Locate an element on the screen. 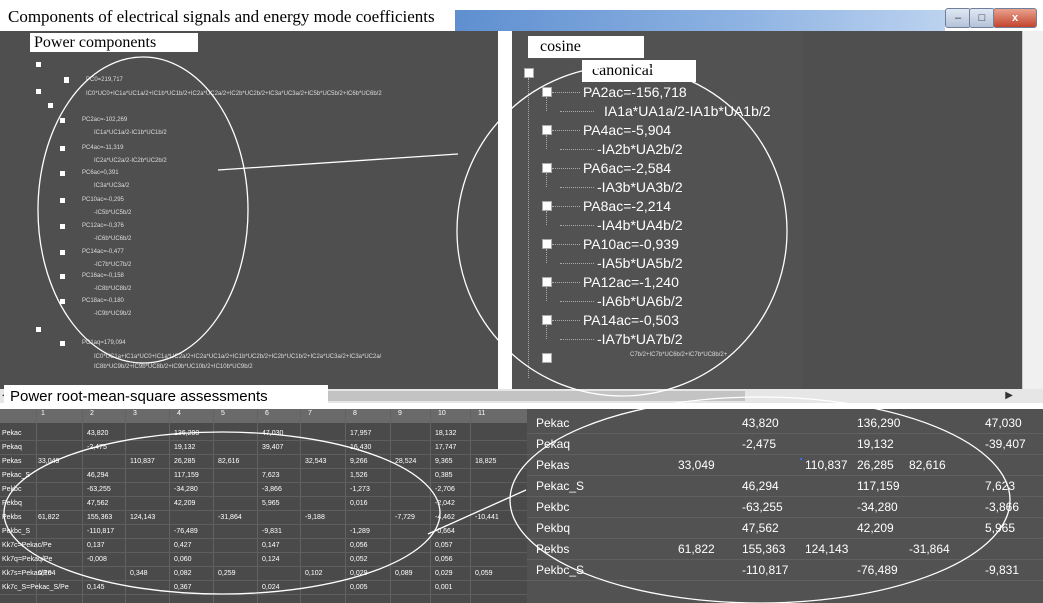 The width and height of the screenshot is (1043, 603). grid-cell: 0,005 is located at coordinates (359, 587).